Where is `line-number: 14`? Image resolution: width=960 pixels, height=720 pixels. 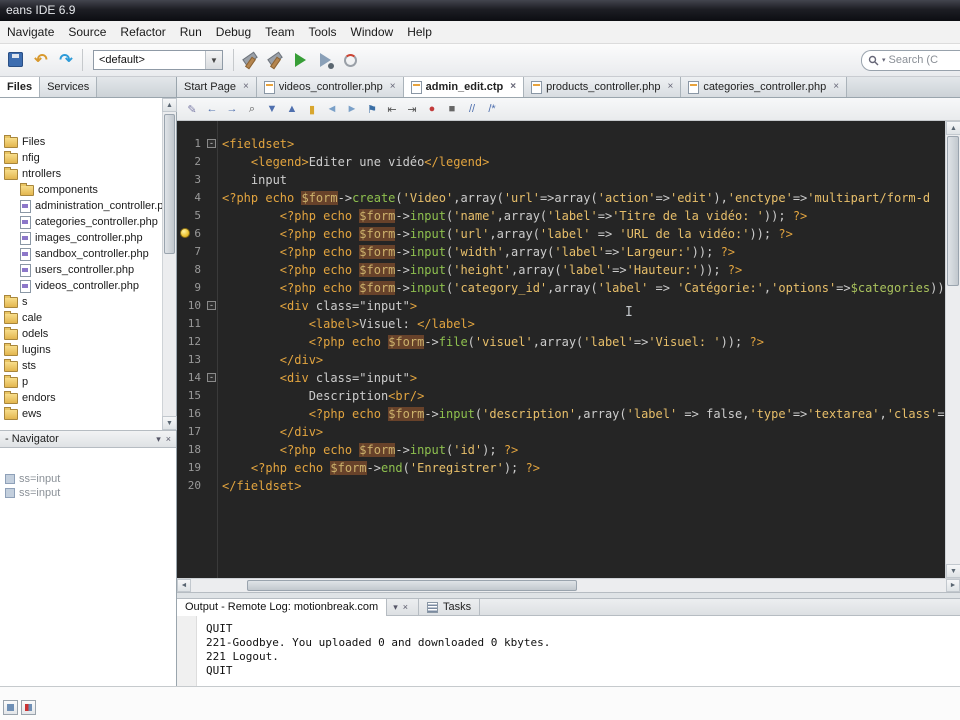
line-number: 14 is located at coordinates (191, 378).